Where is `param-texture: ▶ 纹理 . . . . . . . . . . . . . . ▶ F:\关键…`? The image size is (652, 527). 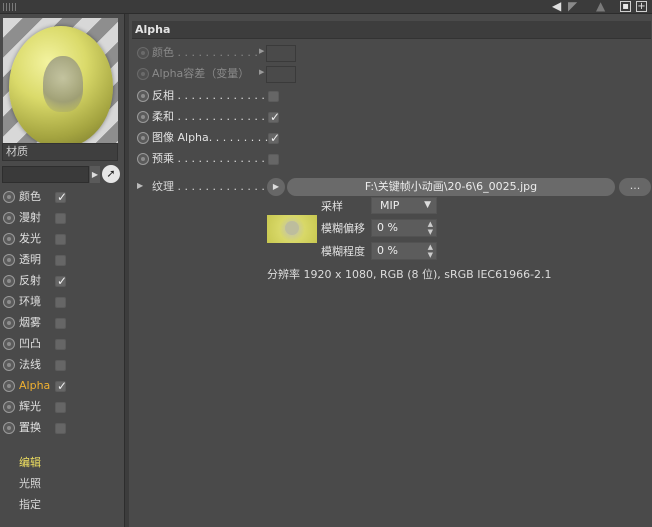 param-texture: ▶ 纹理 . . . . . . . . . . . . . . ▶ F:\关键… is located at coordinates (390, 187).